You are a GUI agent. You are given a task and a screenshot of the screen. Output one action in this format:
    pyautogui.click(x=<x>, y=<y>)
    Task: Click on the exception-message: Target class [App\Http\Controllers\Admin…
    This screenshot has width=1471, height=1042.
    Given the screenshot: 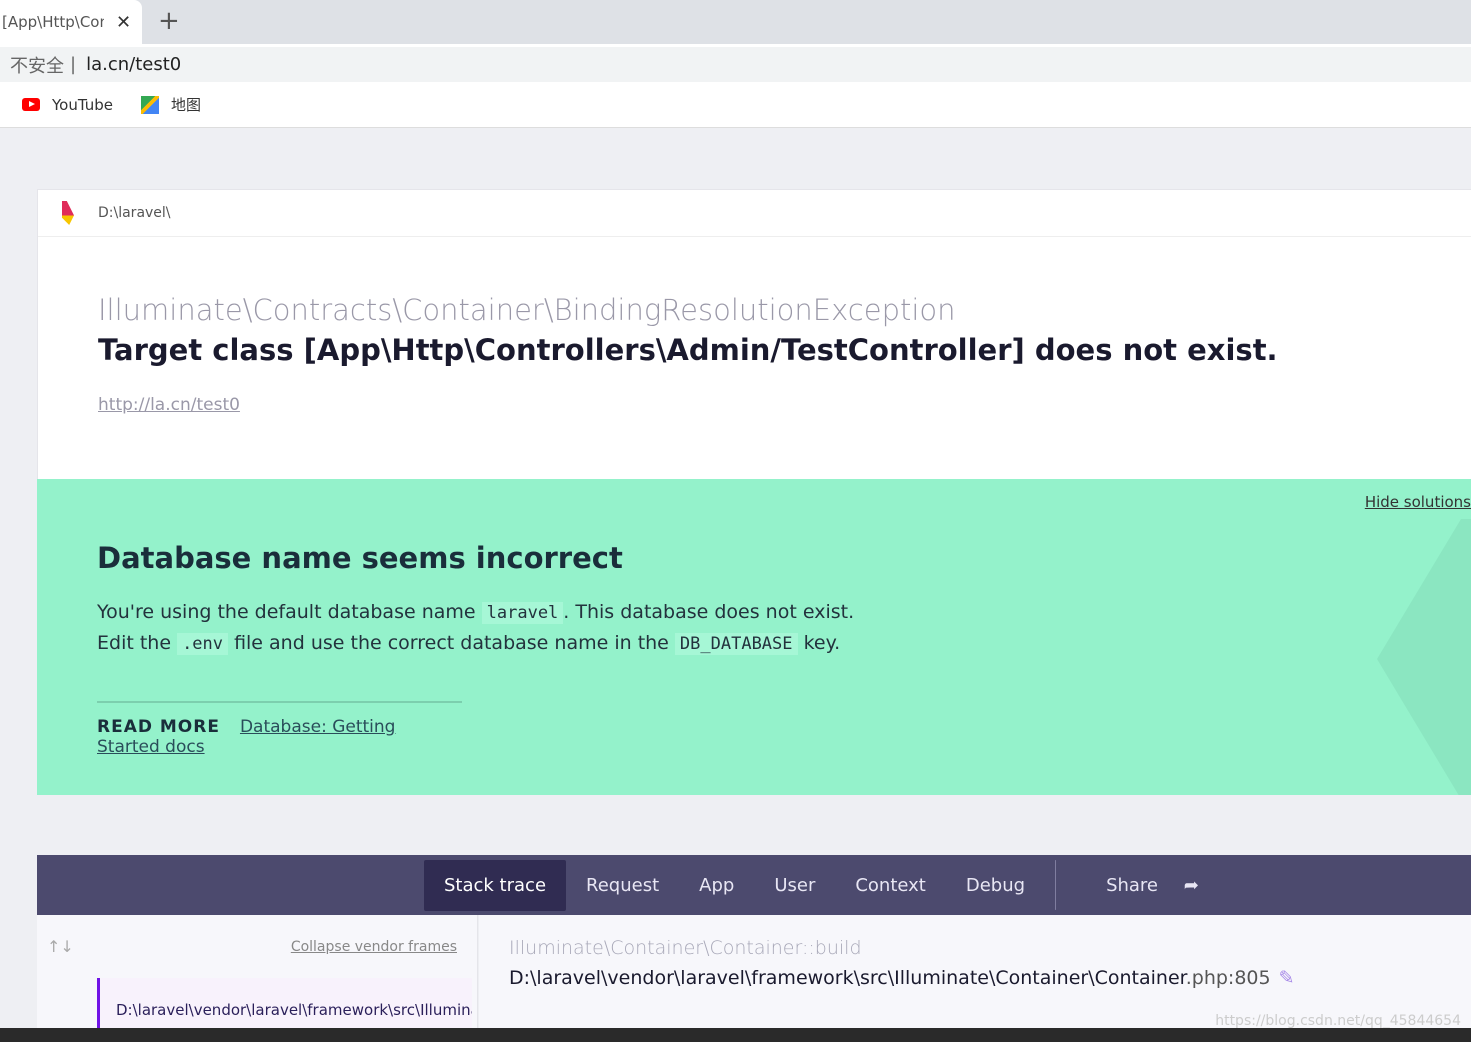 What is the action you would take?
    pyautogui.click(x=688, y=350)
    